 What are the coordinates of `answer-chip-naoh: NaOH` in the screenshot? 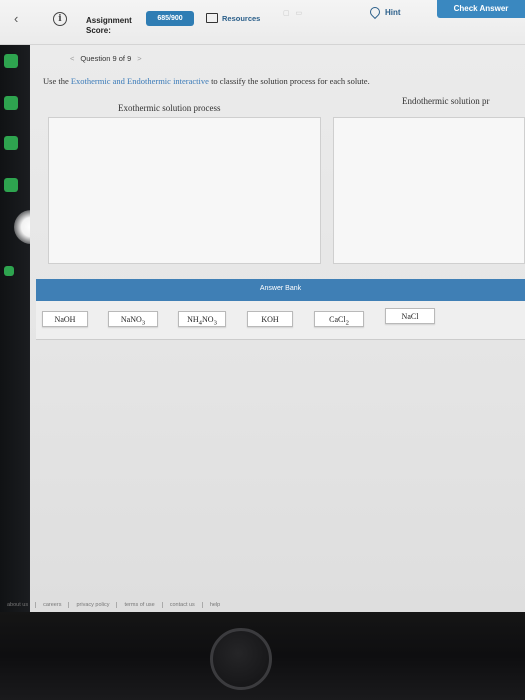 It's located at (65, 319).